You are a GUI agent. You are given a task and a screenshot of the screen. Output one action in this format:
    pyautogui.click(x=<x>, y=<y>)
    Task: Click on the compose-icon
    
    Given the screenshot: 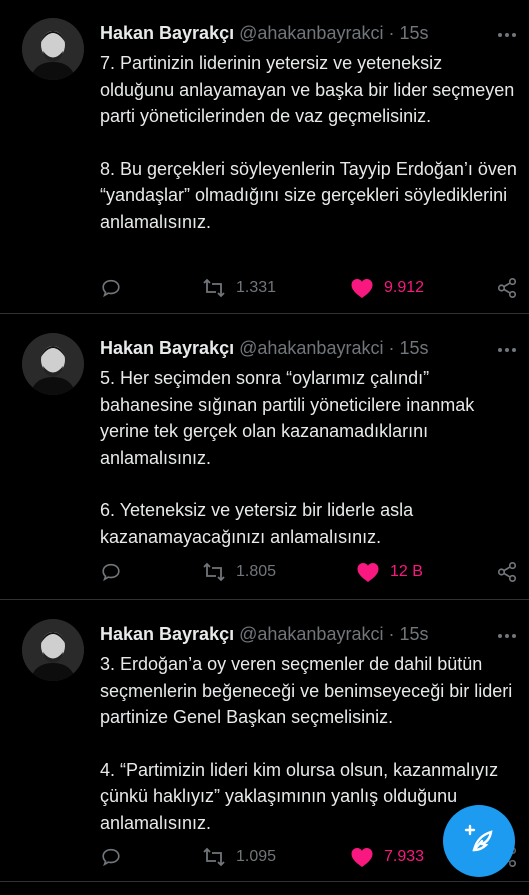 What is the action you would take?
    pyautogui.click(x=479, y=841)
    